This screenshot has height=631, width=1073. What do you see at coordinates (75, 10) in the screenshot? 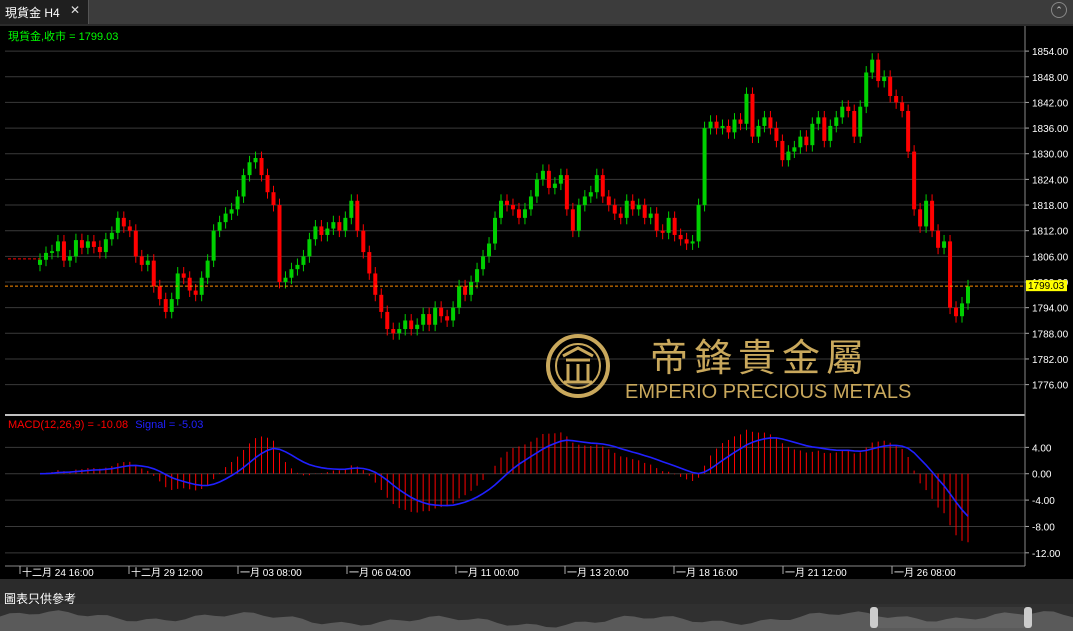
I see `close-icon: ✕` at bounding box center [75, 10].